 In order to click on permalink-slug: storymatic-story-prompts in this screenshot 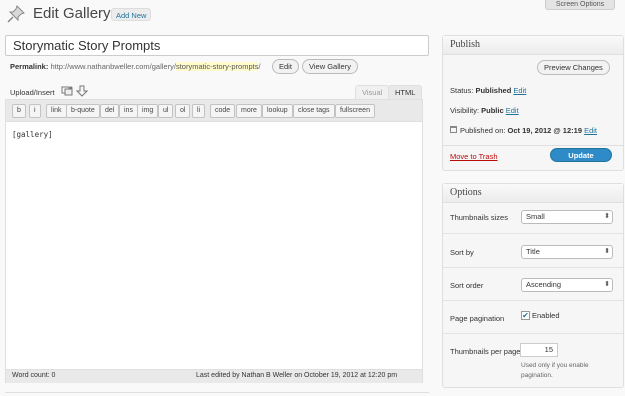, I will do `click(217, 66)`.